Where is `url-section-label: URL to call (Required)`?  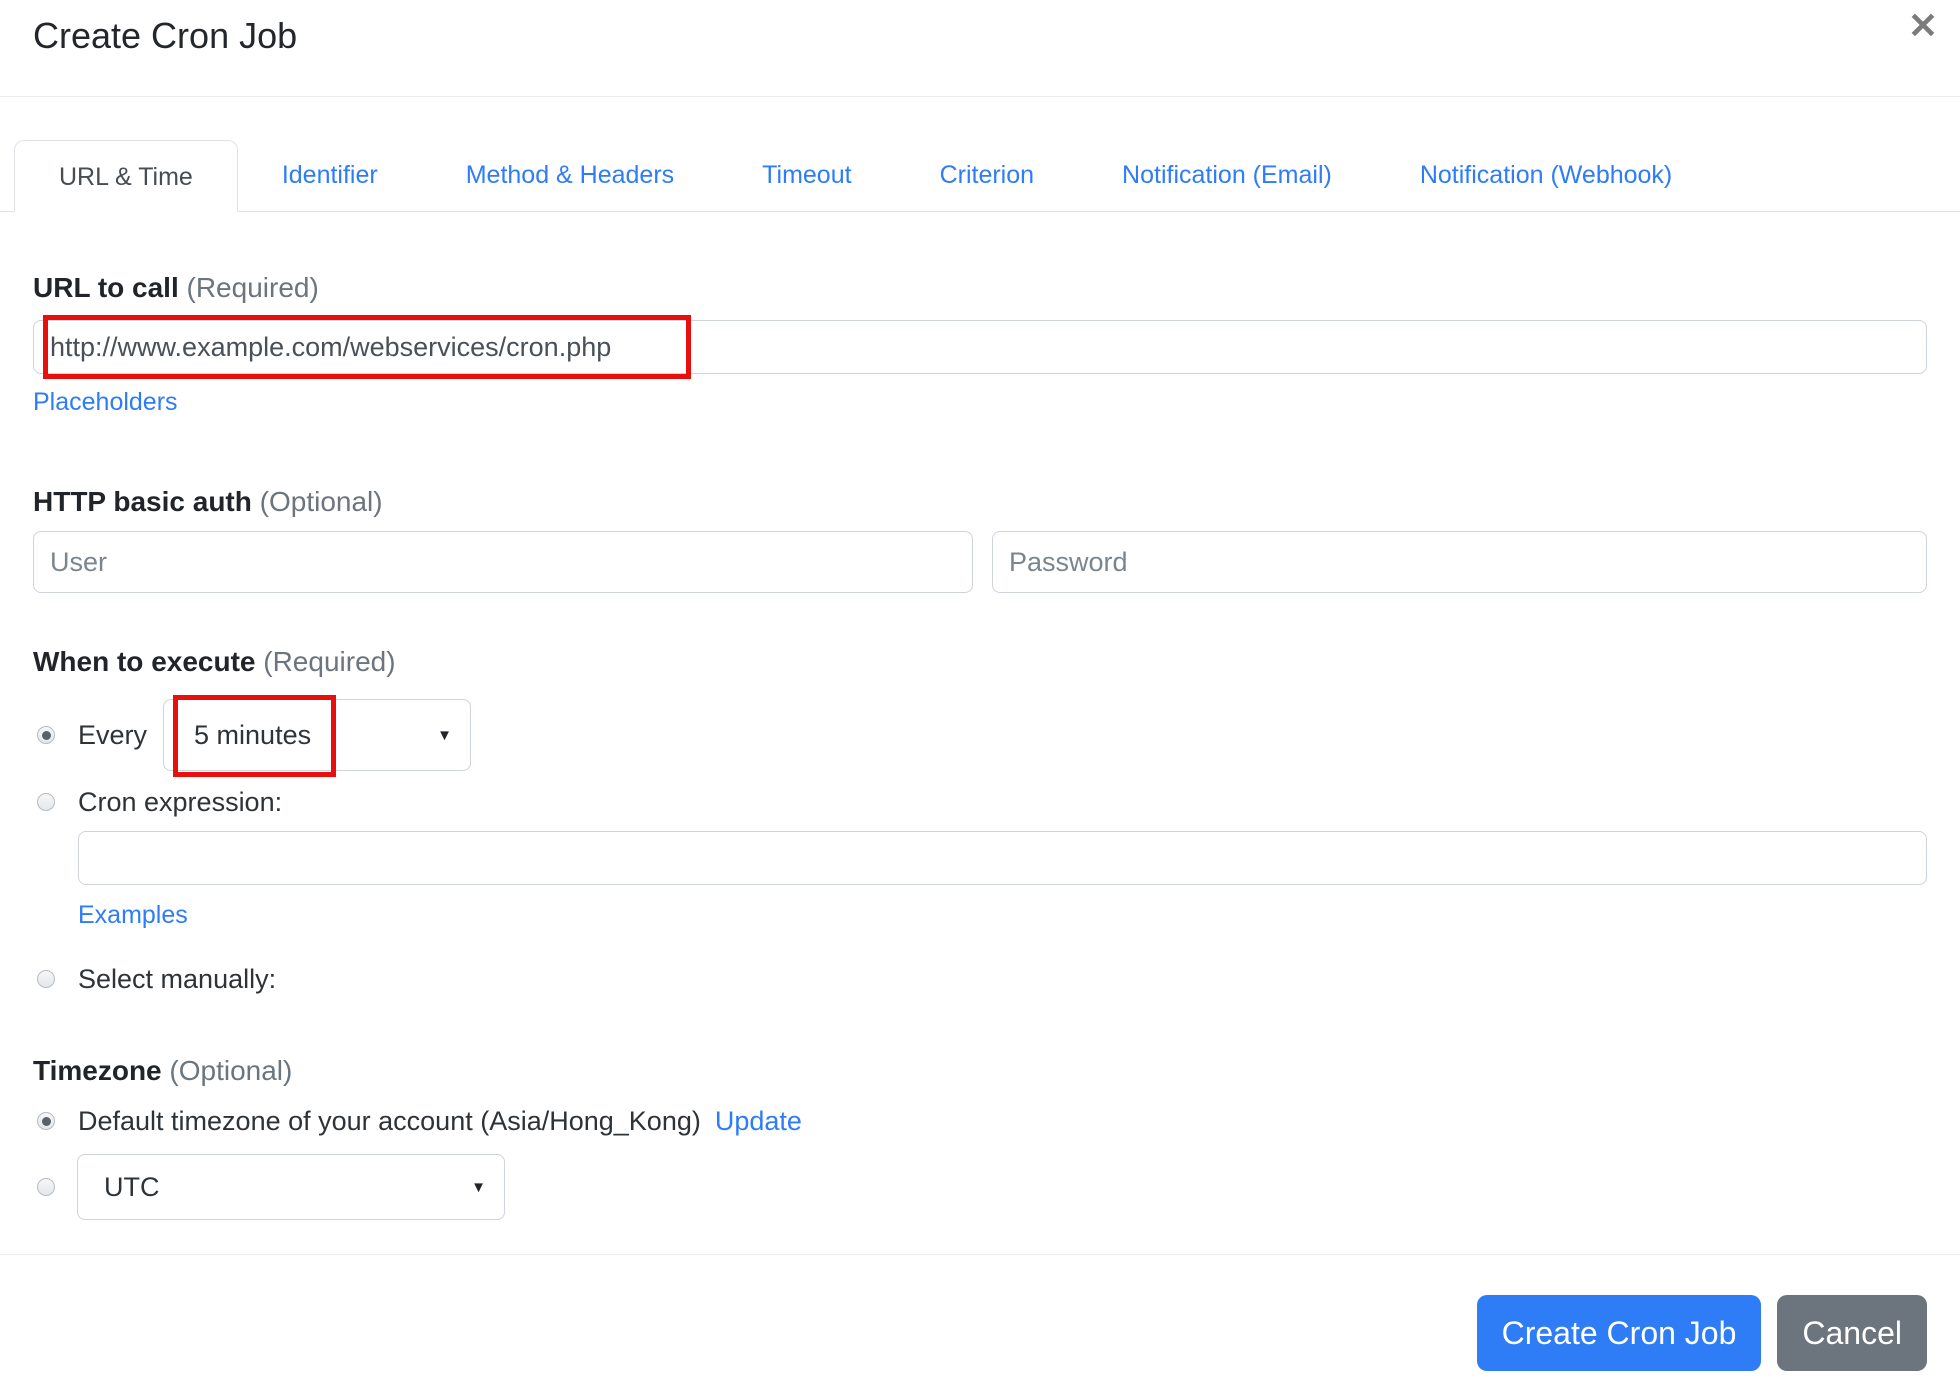 url-section-label: URL to call (Required) is located at coordinates (980, 288).